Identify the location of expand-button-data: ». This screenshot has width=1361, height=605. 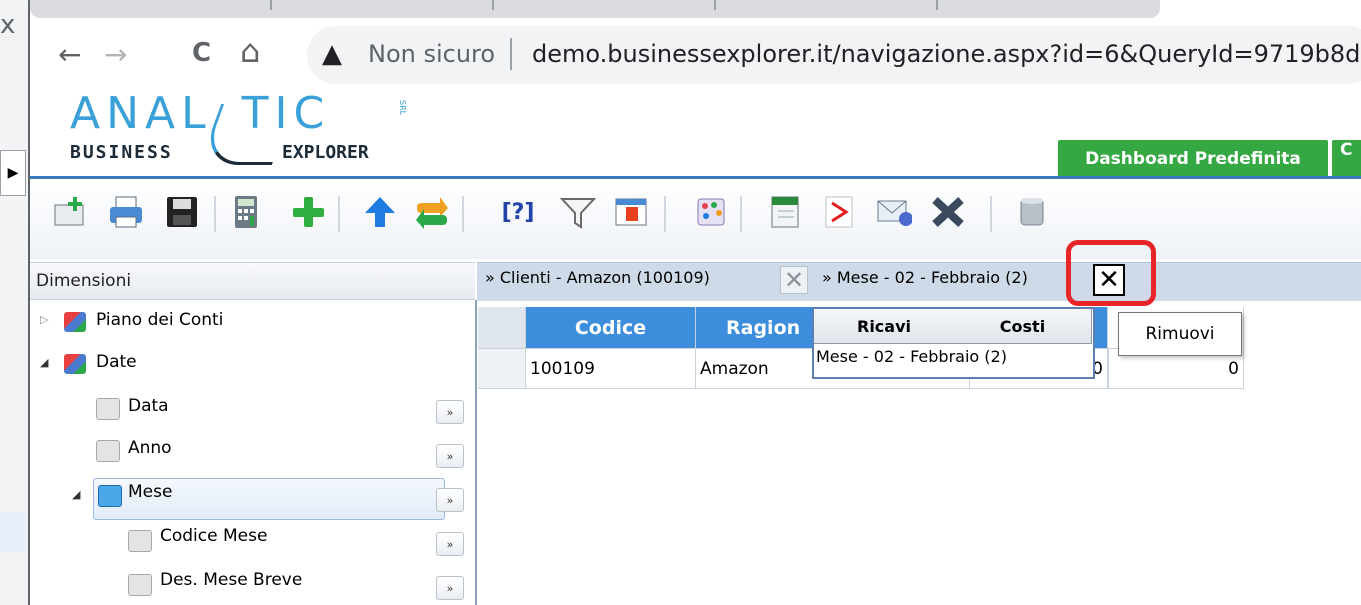
(450, 412).